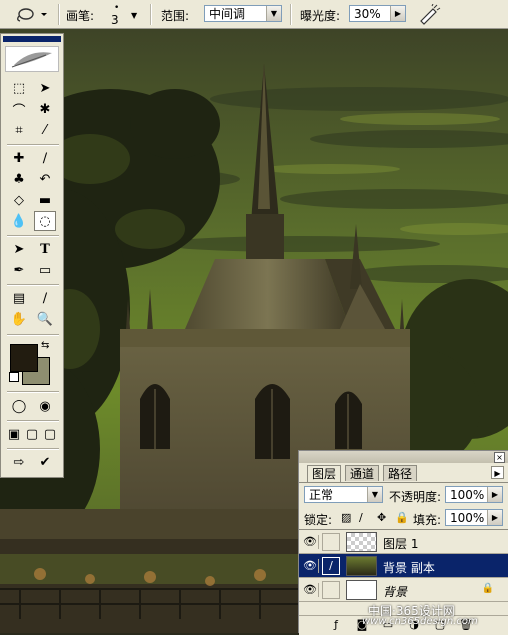 This screenshot has width=508, height=635. I want to click on lock-paint-icon: ∕, so click(361, 517).